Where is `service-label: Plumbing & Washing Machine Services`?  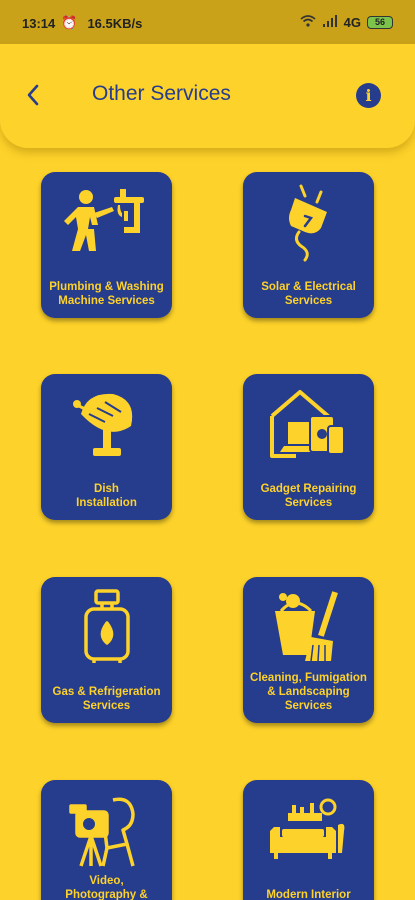
service-label: Plumbing & Washing Machine Services is located at coordinates (106, 294).